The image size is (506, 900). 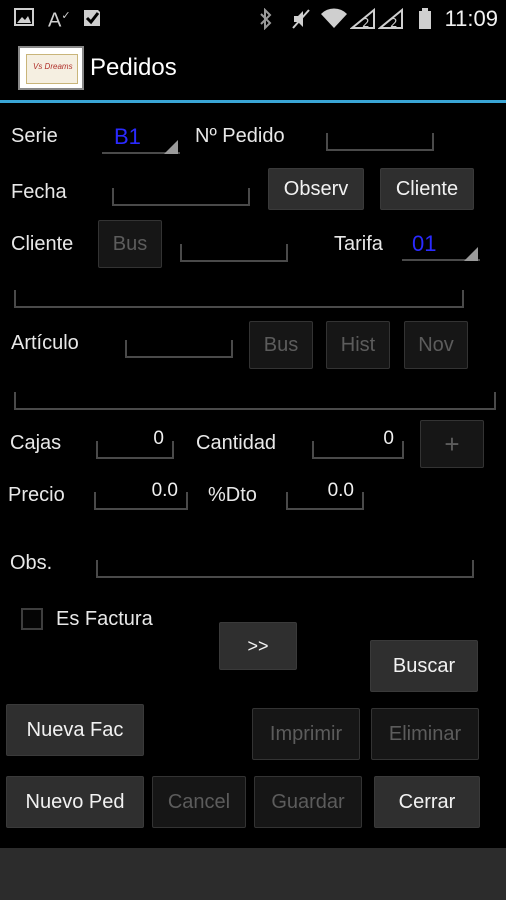 I want to click on cajas-value: 0, so click(x=158, y=438).